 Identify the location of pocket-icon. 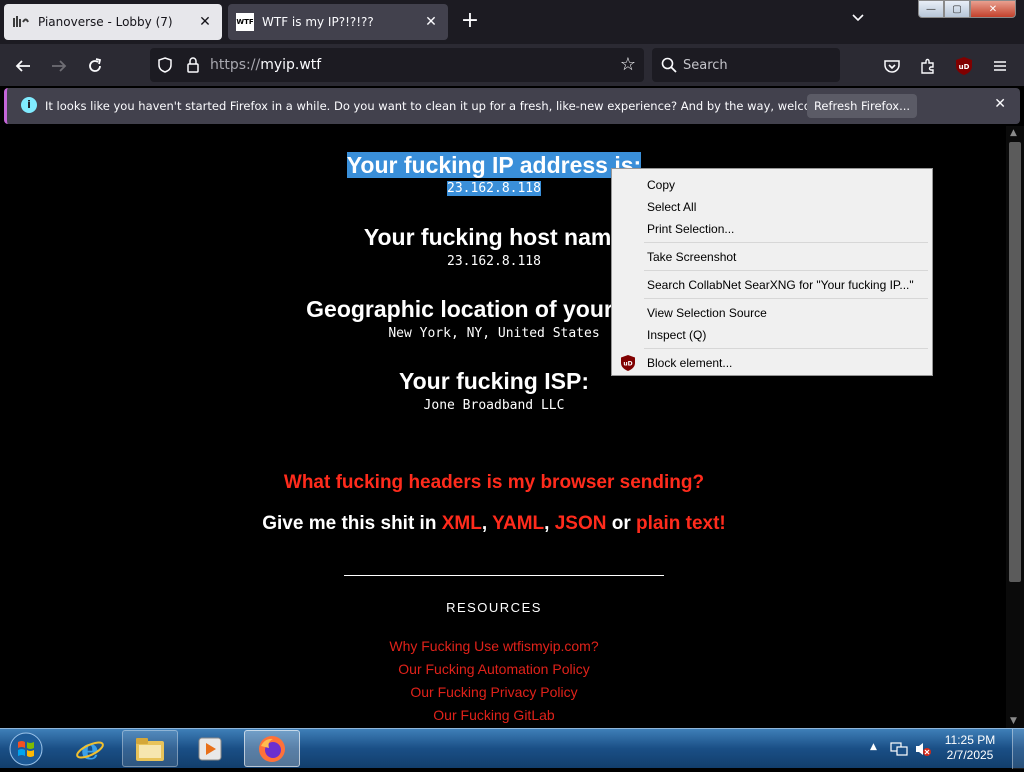
(892, 66).